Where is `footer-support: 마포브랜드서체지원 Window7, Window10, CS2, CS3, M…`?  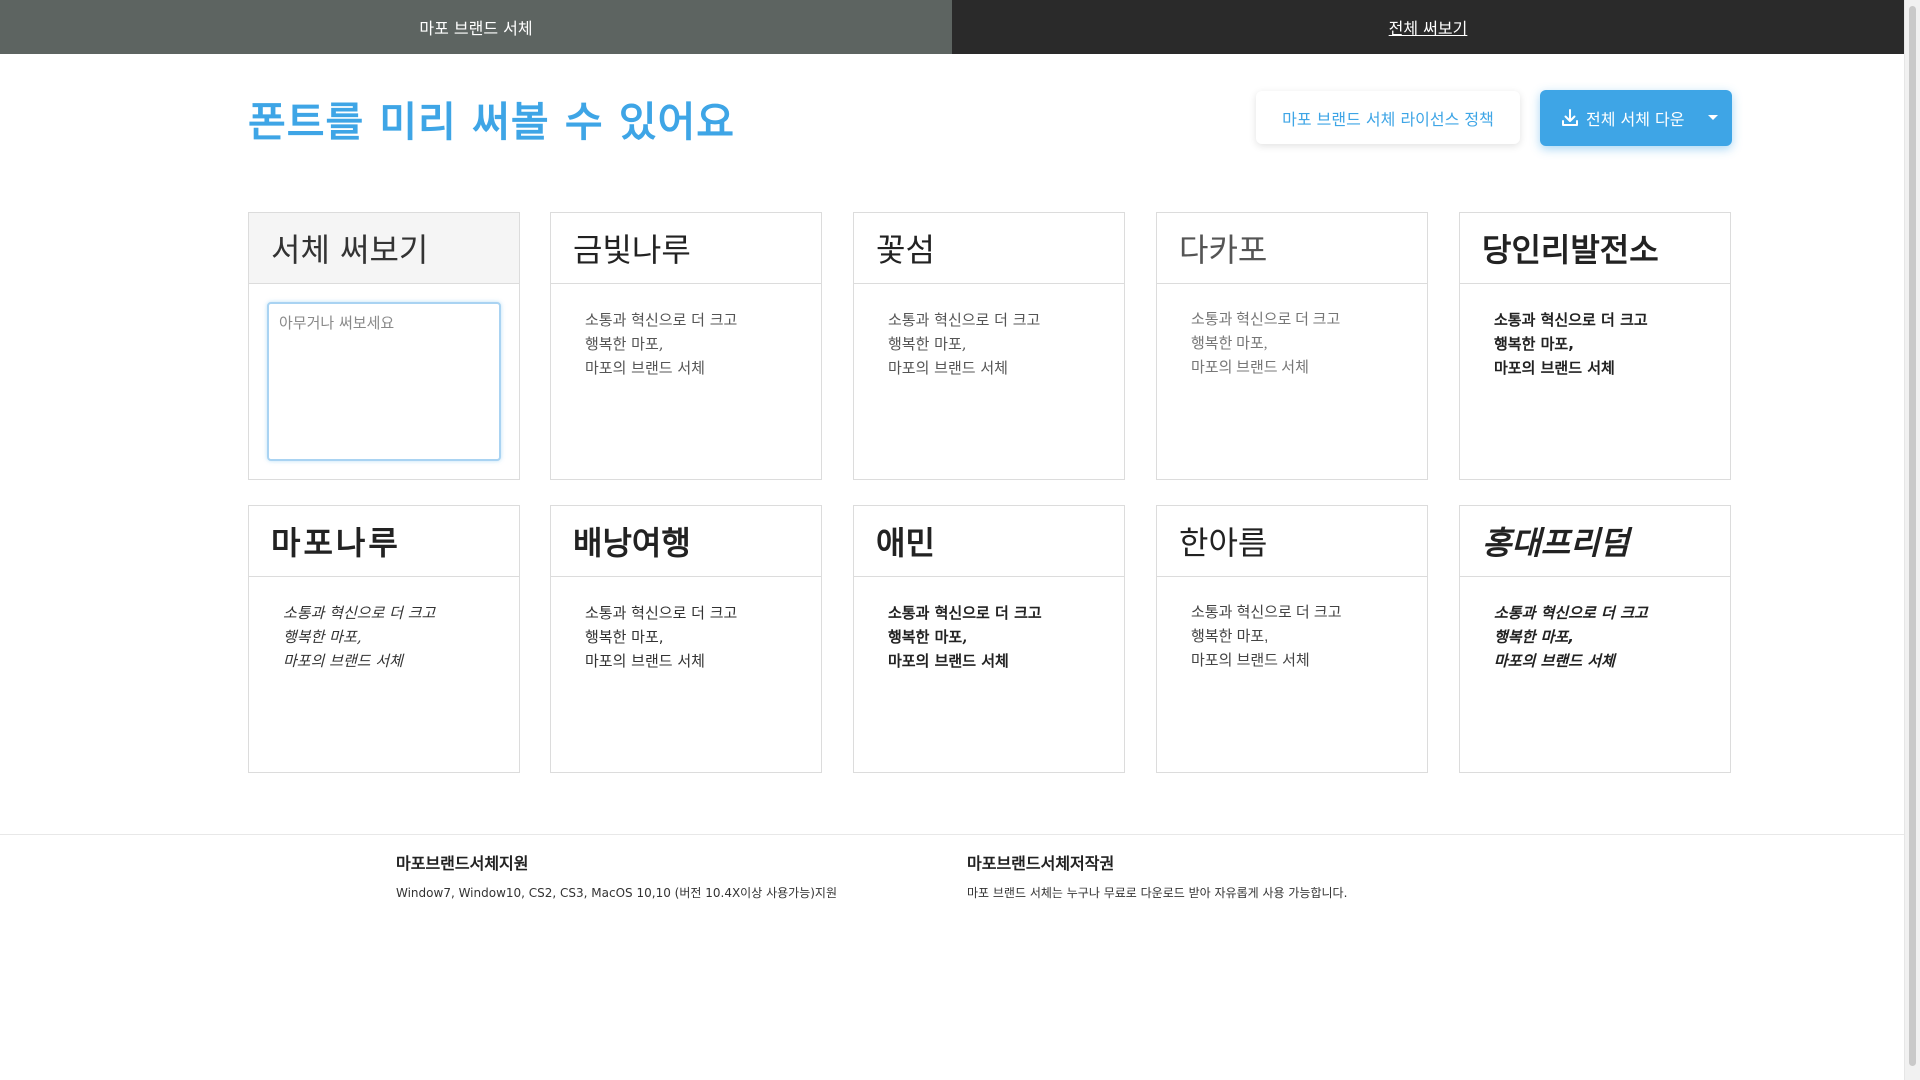 footer-support: 마포브랜드서체지원 Window7, Window10, CS2, CS3, M… is located at coordinates (616, 875).